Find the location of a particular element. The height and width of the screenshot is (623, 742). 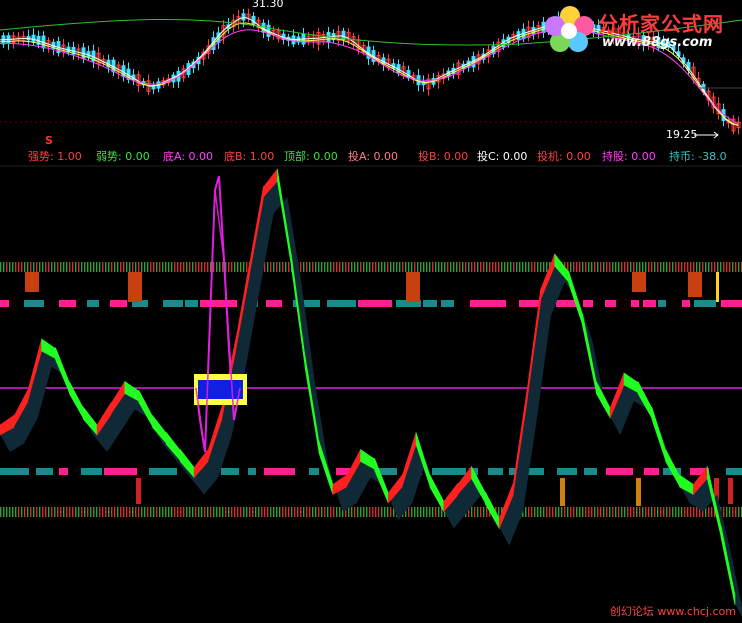

upper-signal-bar is located at coordinates (135, 287).